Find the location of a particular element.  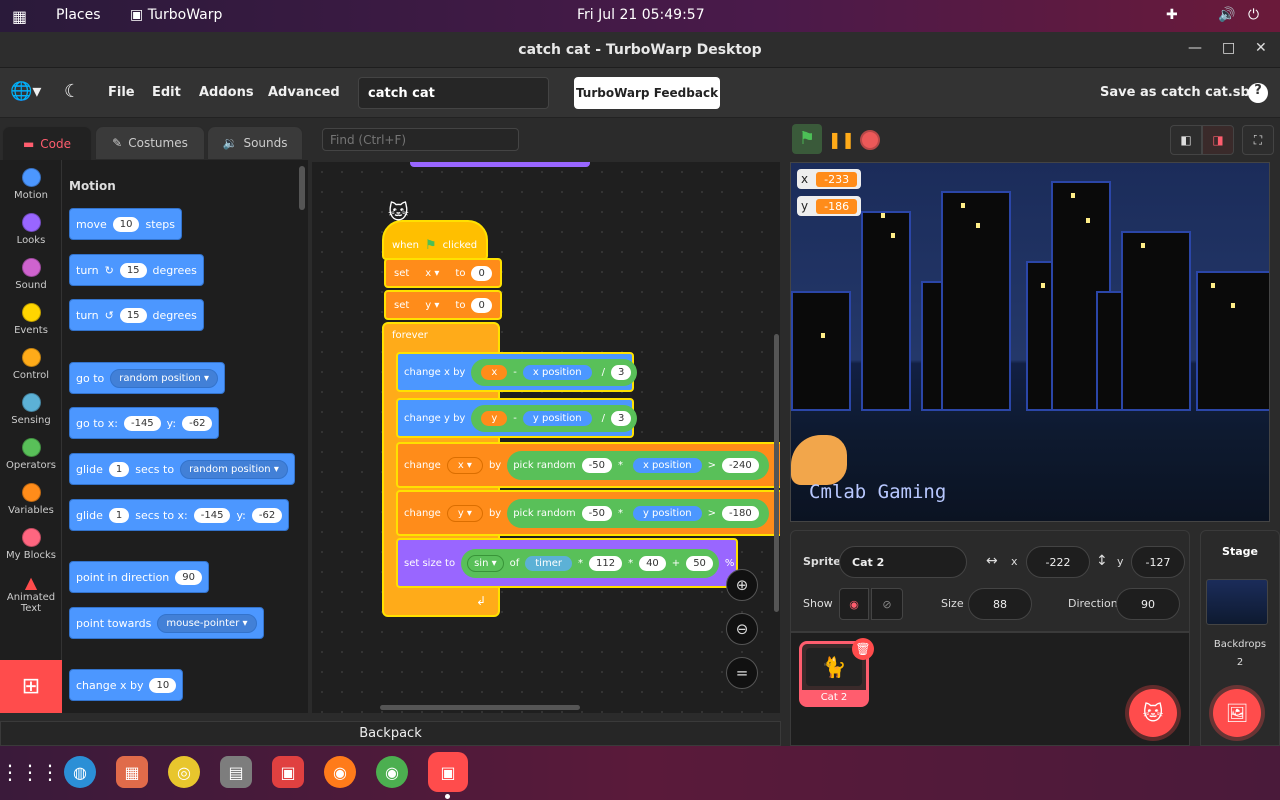

monitor-y: y -186 is located at coordinates (829, 206).